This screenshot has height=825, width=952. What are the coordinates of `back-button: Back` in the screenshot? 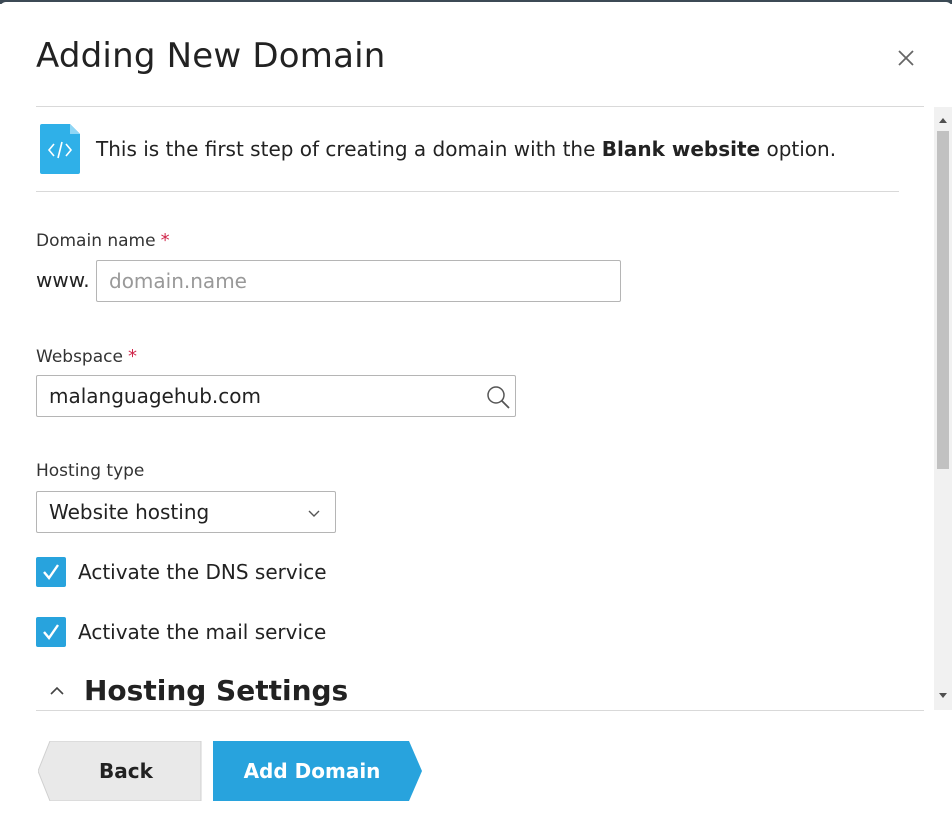 It's located at (120, 771).